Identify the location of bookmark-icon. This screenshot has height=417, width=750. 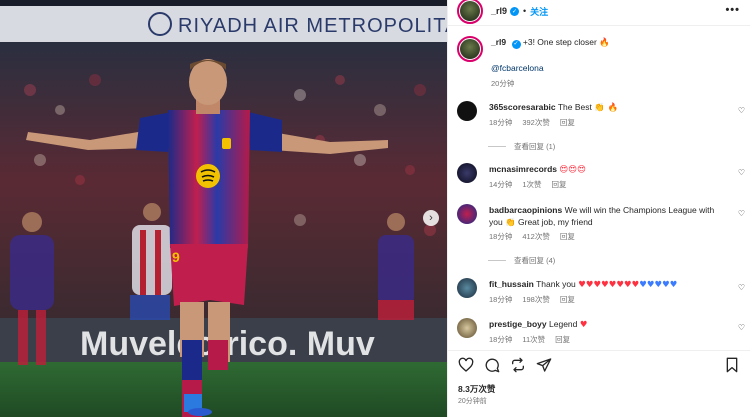
(732, 365).